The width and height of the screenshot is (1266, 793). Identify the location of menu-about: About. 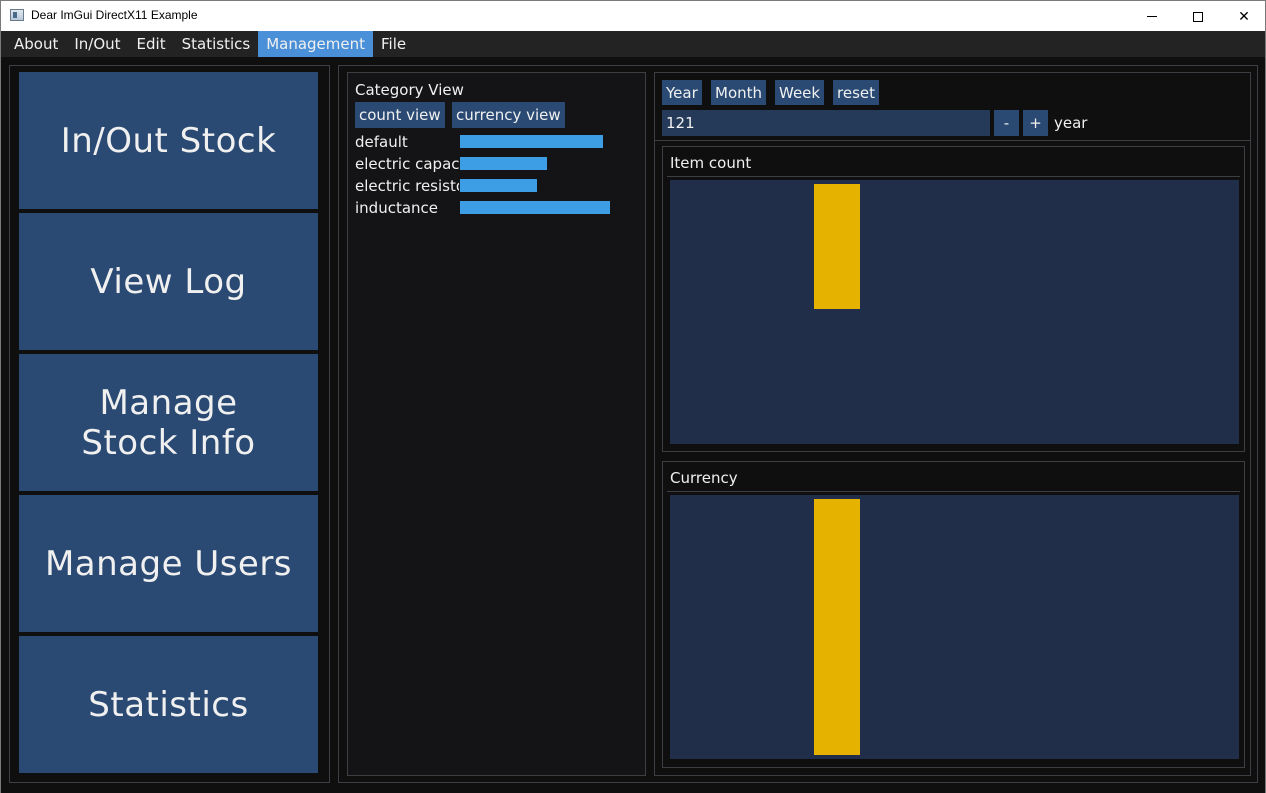
(36, 44).